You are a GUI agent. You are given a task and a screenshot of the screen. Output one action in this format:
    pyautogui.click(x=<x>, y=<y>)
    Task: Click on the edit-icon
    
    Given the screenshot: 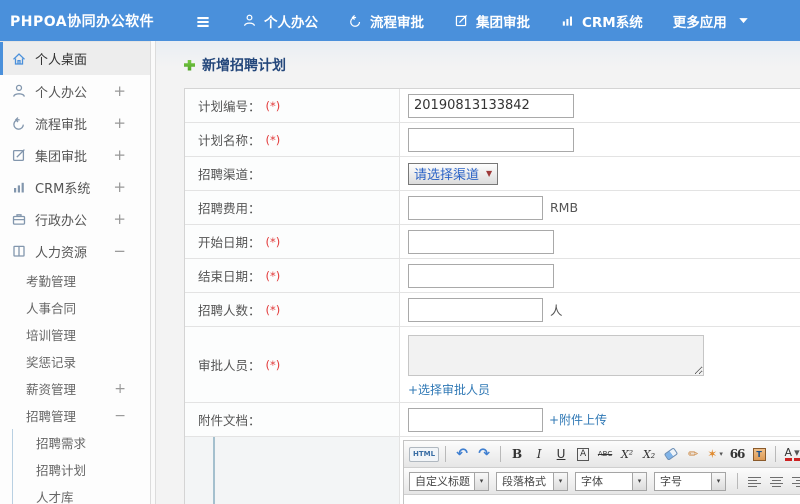 What is the action you would take?
    pyautogui.click(x=19, y=155)
    